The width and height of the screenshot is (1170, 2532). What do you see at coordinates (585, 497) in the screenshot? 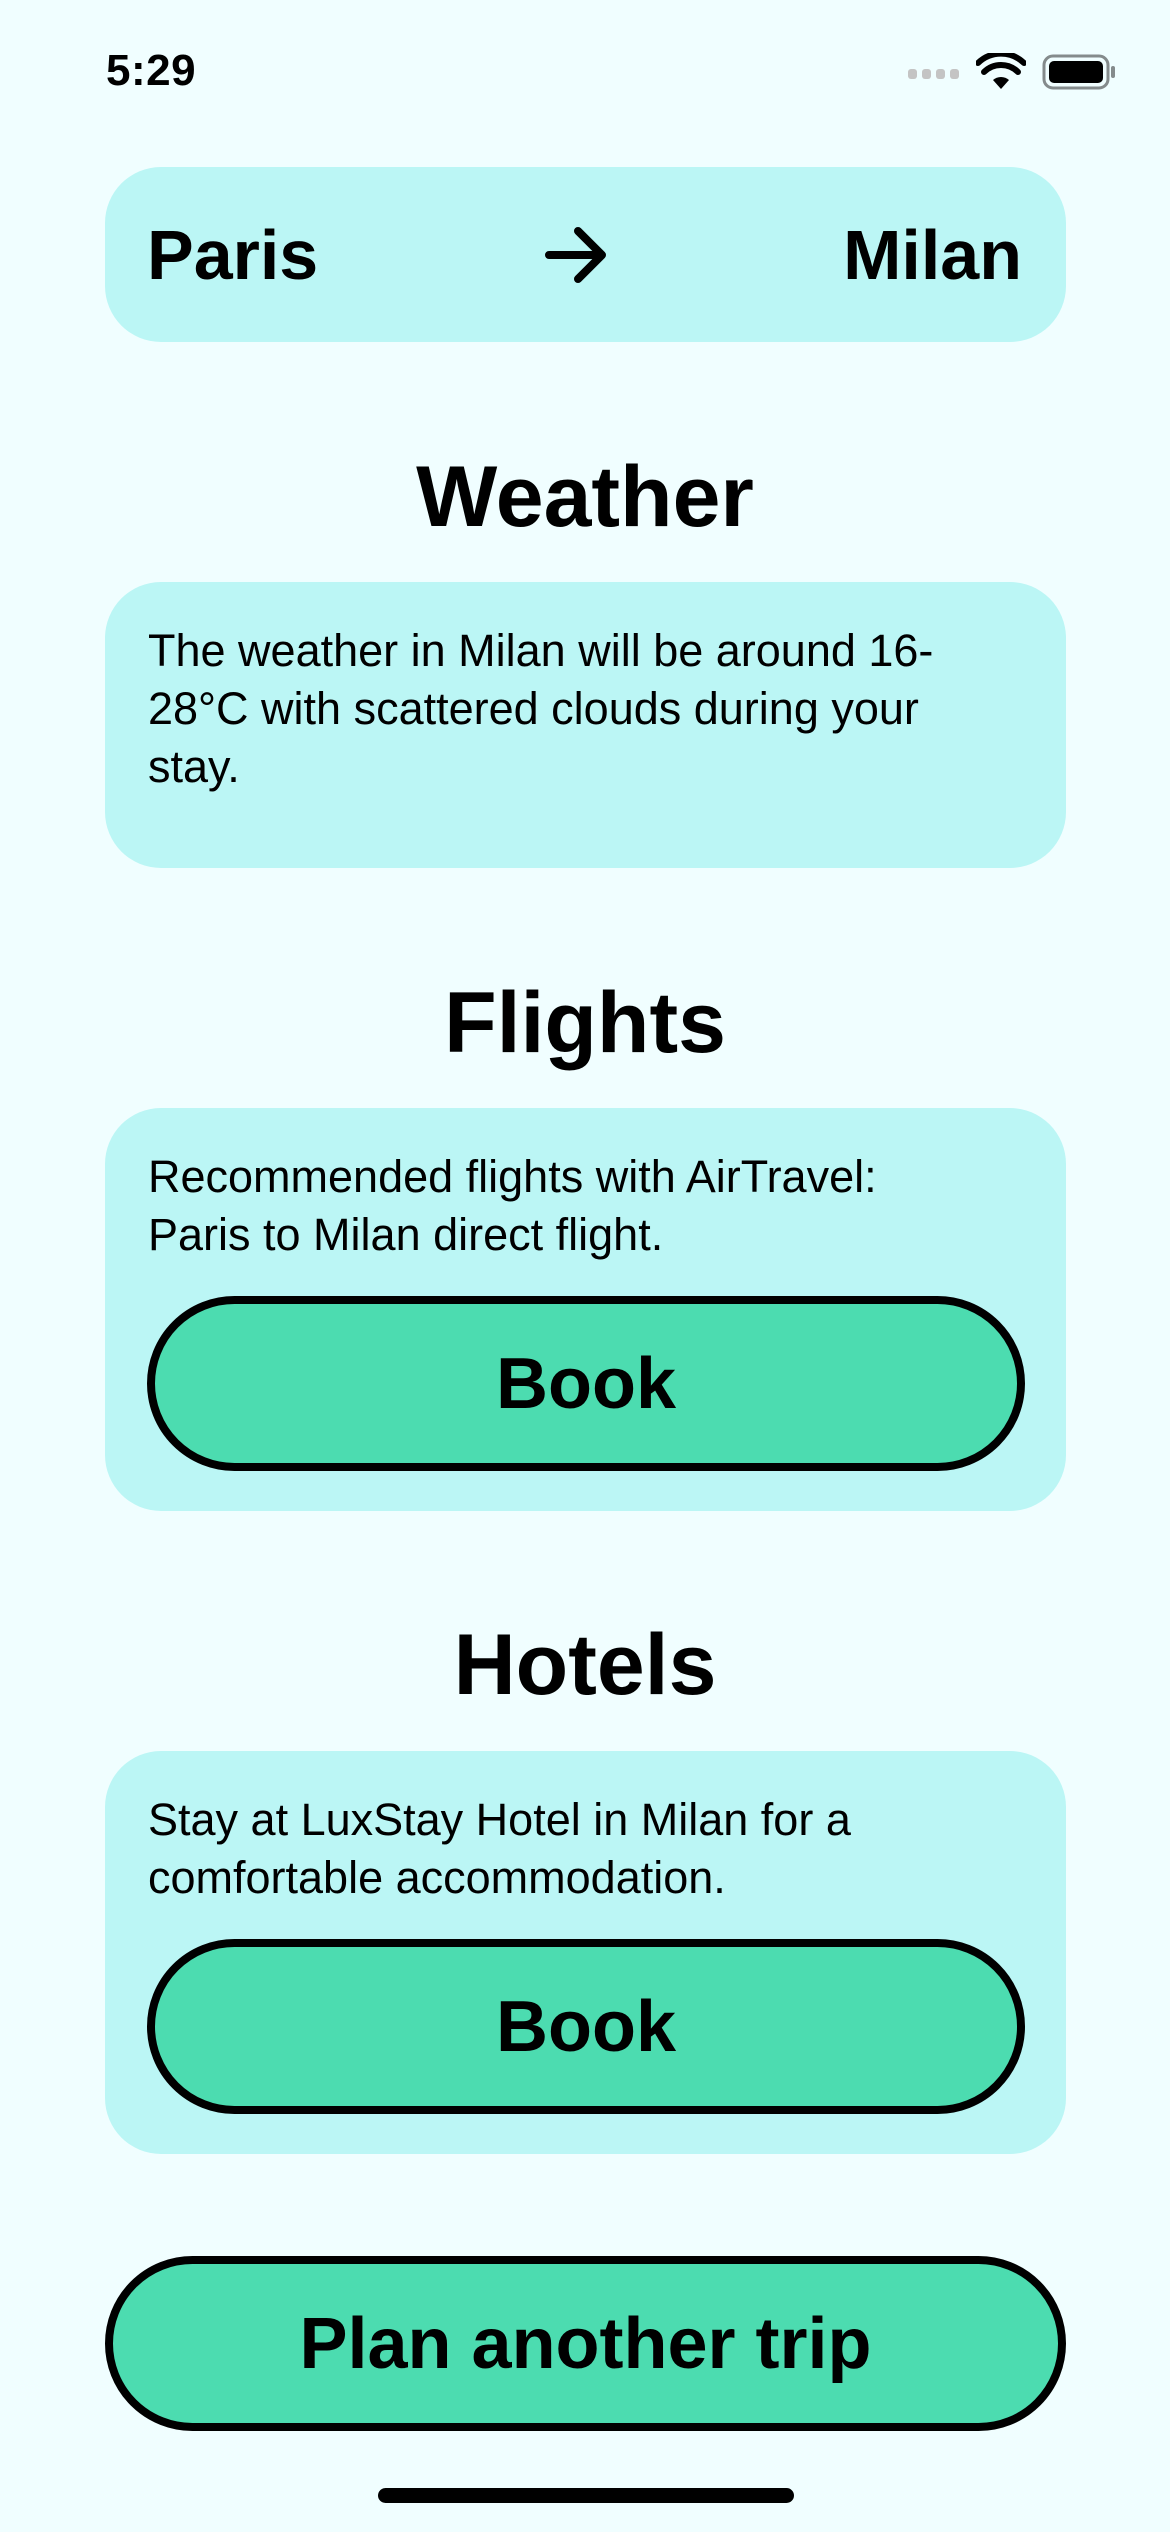
I see `weather-heading: Weather` at bounding box center [585, 497].